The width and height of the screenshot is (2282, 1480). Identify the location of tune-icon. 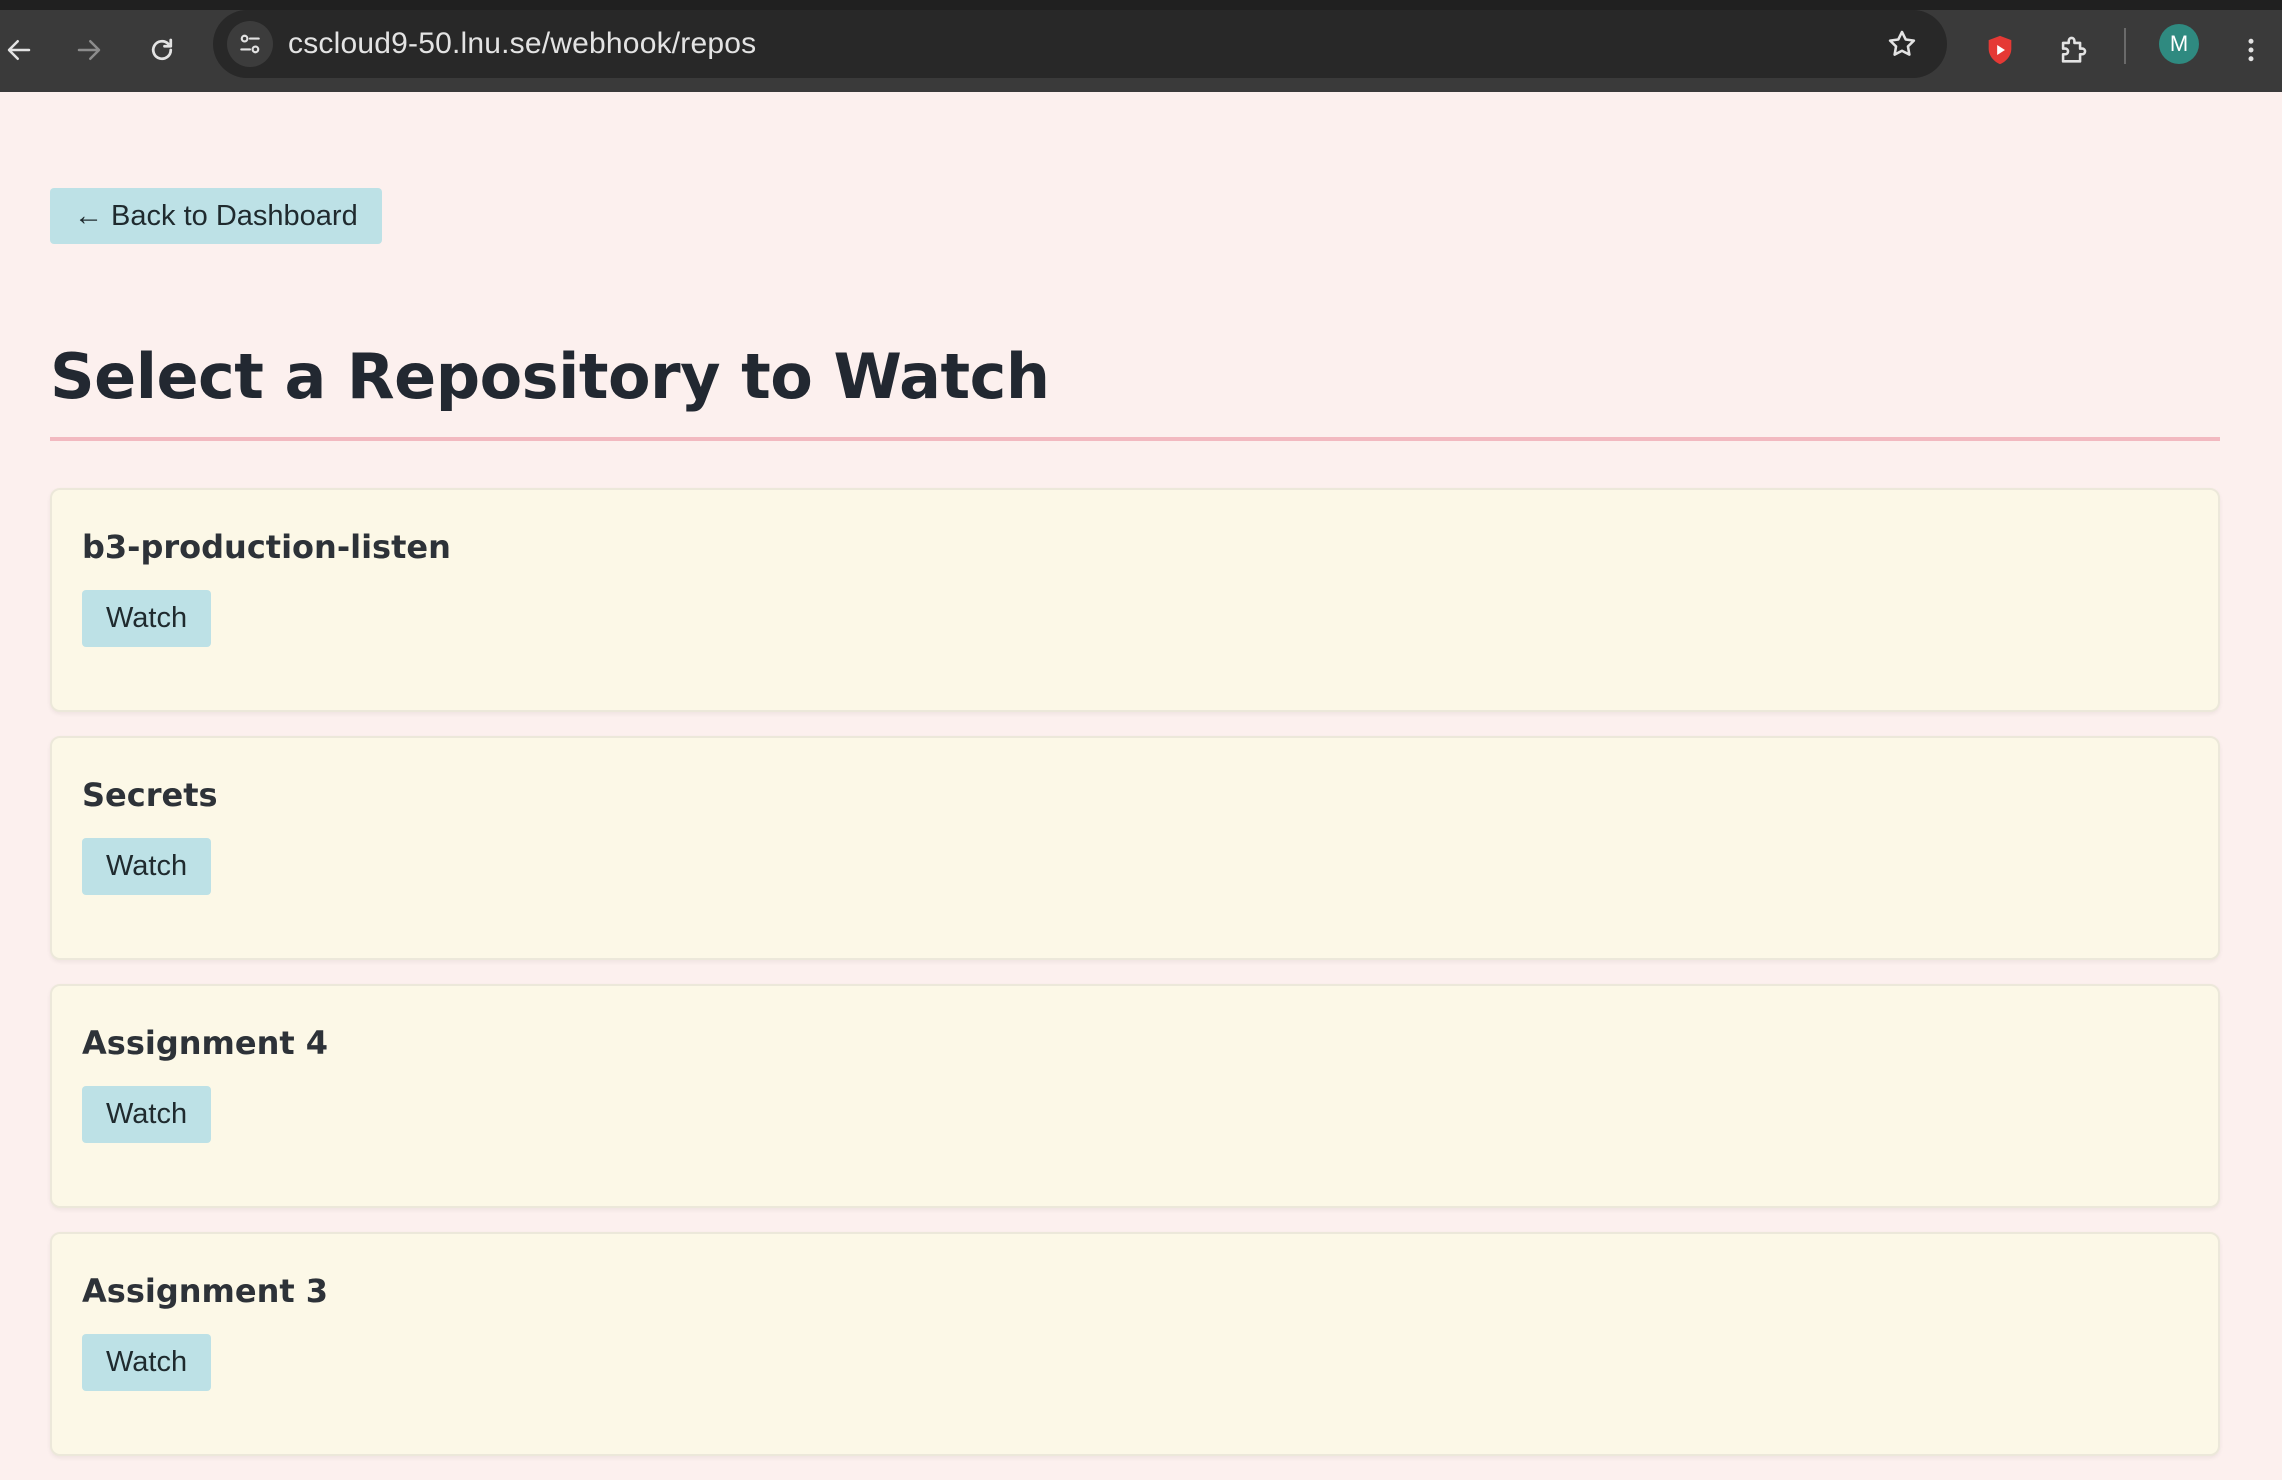
(250, 44).